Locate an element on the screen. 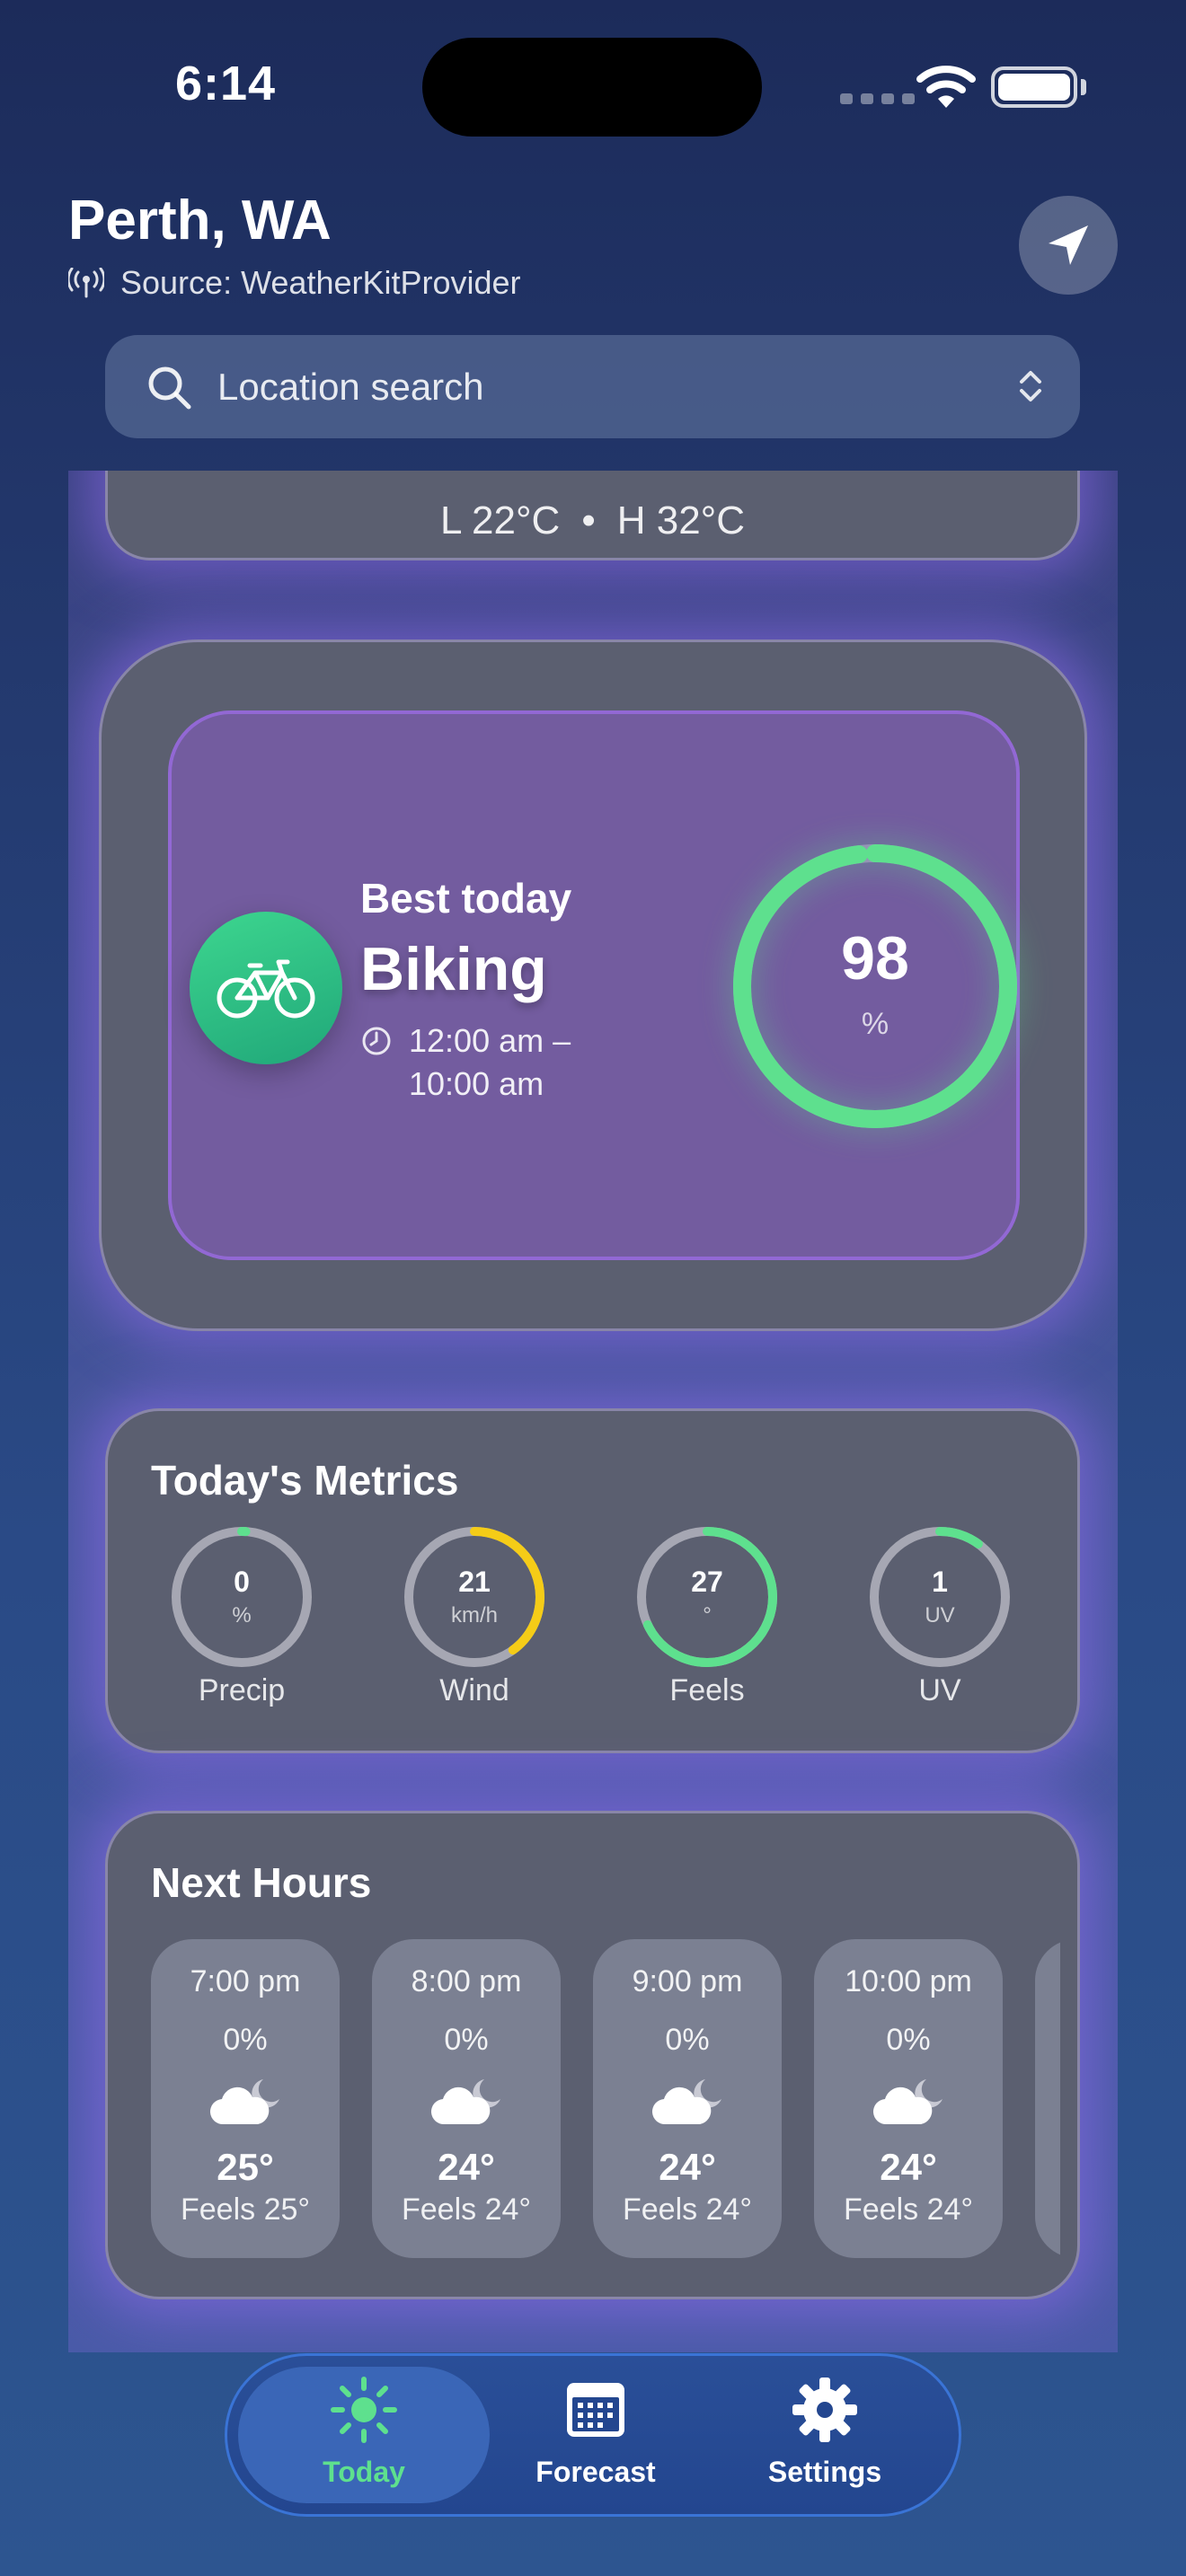 The image size is (1186, 2576). metric-label: UV is located at coordinates (939, 1690).